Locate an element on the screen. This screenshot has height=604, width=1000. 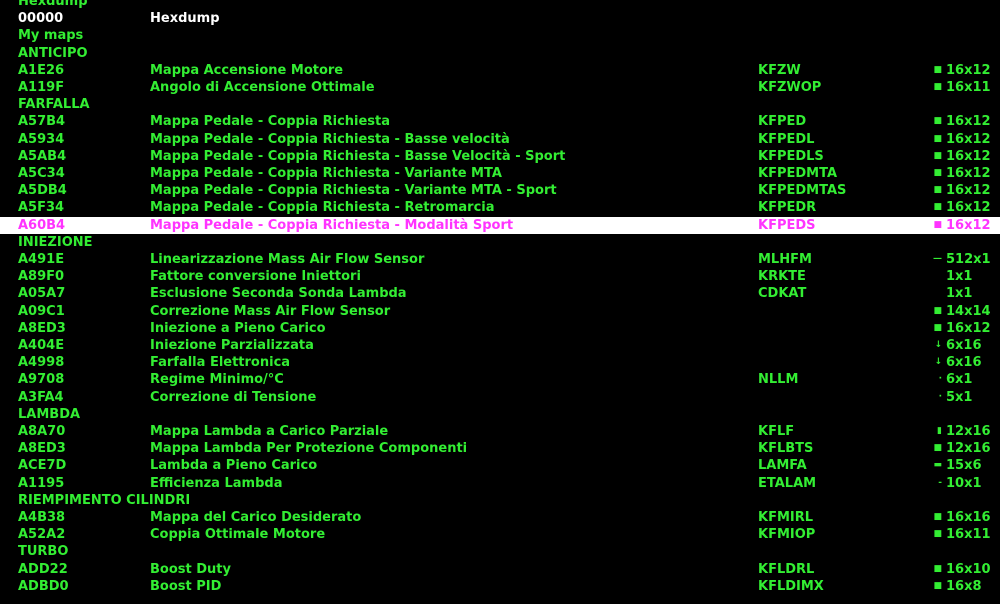
category-label: ANTICIPO is located at coordinates (53, 53).